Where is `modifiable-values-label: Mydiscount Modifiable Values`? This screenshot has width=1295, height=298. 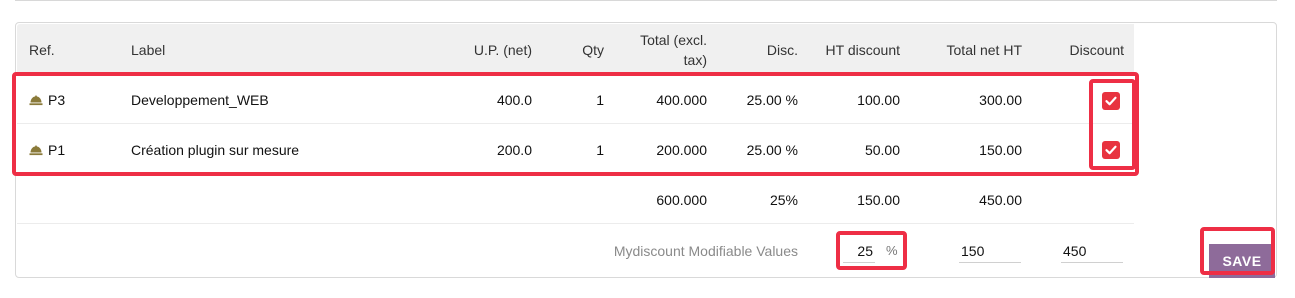 modifiable-values-label: Mydiscount Modifiable Values is located at coordinates (705, 251).